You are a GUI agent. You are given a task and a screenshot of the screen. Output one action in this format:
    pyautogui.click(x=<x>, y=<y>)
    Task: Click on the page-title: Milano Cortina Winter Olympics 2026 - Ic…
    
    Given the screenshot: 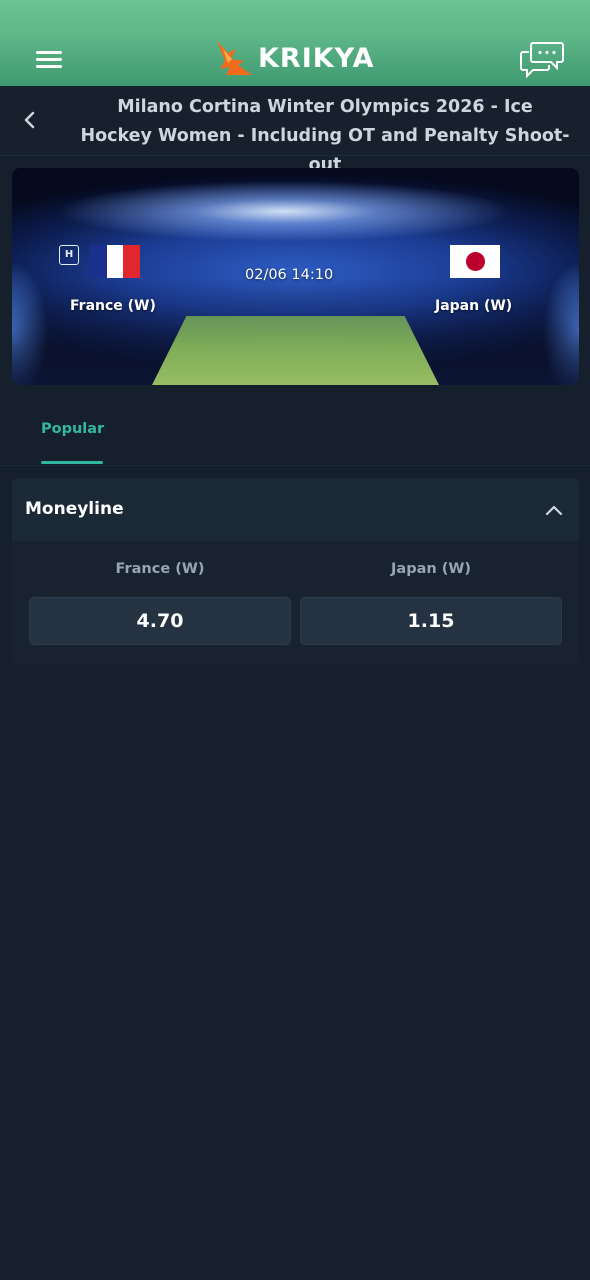 What is the action you would take?
    pyautogui.click(x=325, y=136)
    